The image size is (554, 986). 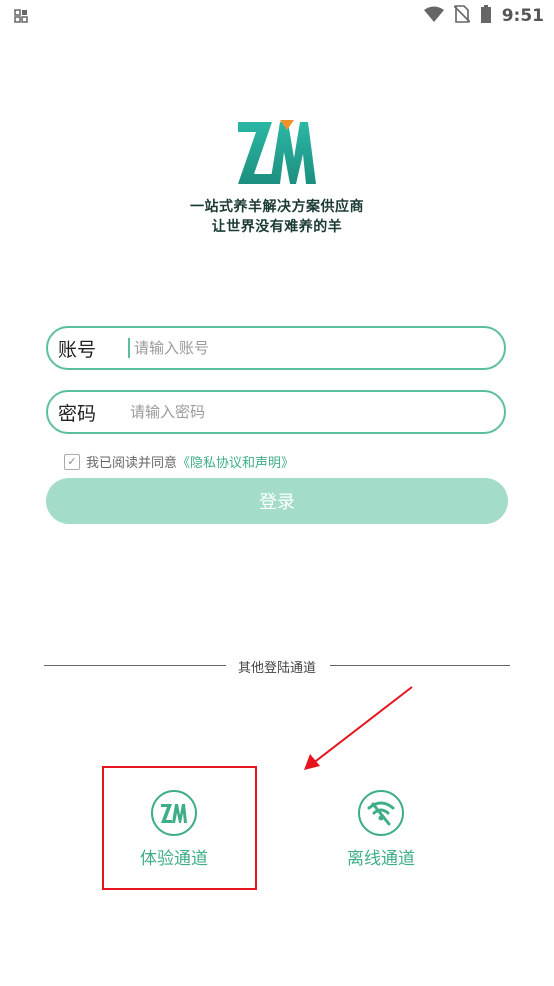 What do you see at coordinates (318, 348) in the screenshot?
I see `account-input` at bounding box center [318, 348].